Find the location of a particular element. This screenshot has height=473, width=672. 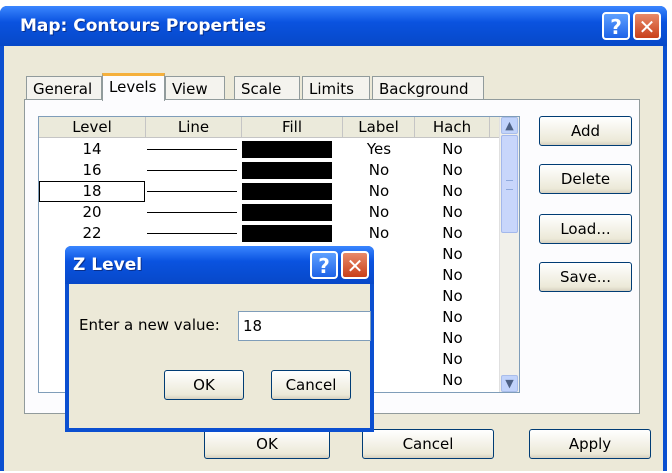

tab-view: View is located at coordinates (195, 88).